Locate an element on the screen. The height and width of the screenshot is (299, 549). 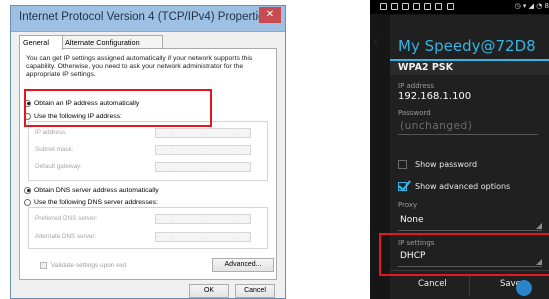
security-value: WPA2 PSK is located at coordinates (426, 67).